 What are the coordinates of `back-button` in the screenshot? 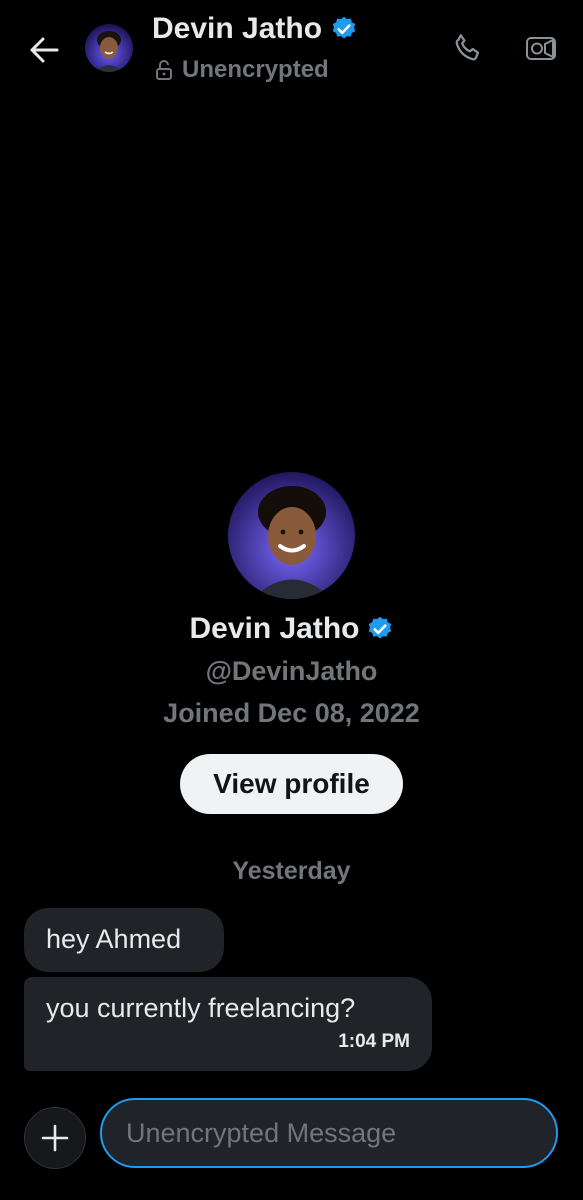 It's located at (44, 50).